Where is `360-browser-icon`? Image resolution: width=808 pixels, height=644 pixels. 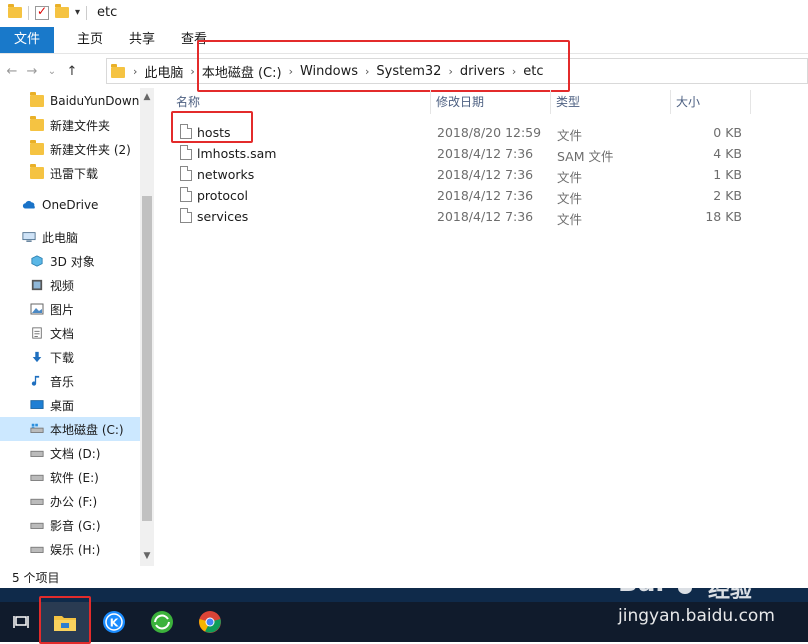
360-browser-icon is located at coordinates (162, 622).